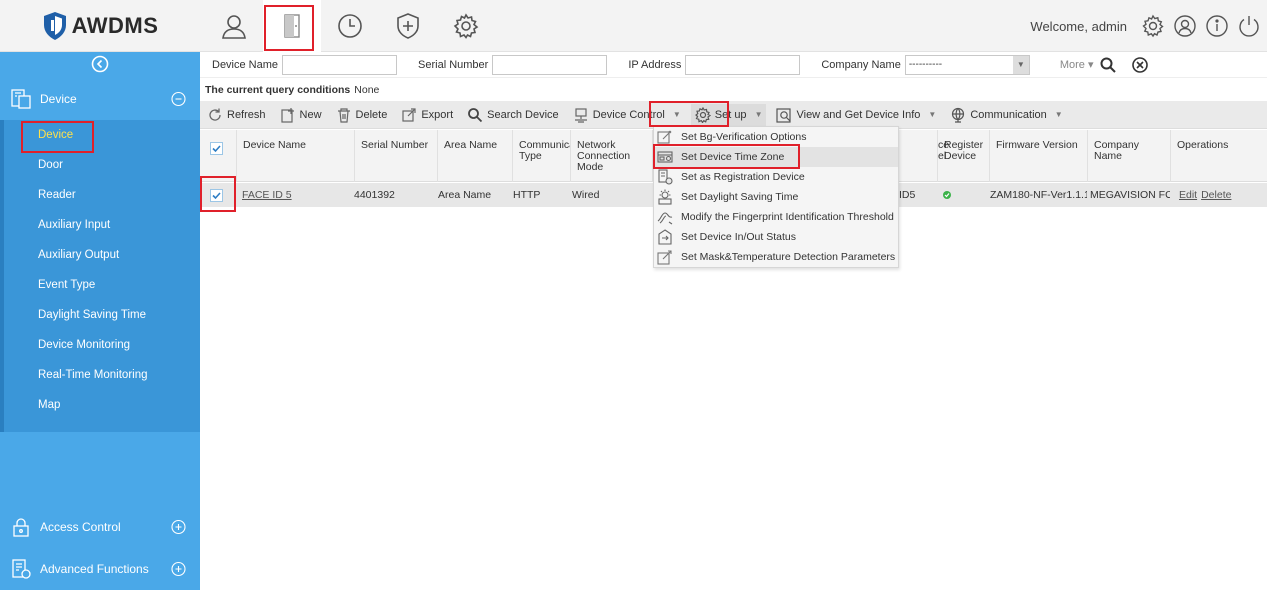  Describe the element at coordinates (340, 64) in the screenshot. I see `device-name-input` at that location.